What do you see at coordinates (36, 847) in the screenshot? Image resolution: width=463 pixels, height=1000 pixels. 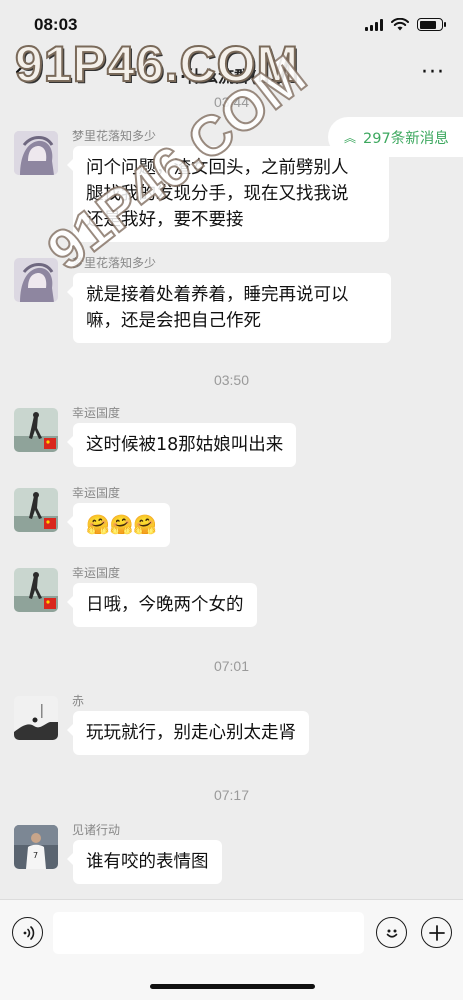 I see `avatar: 7` at bounding box center [36, 847].